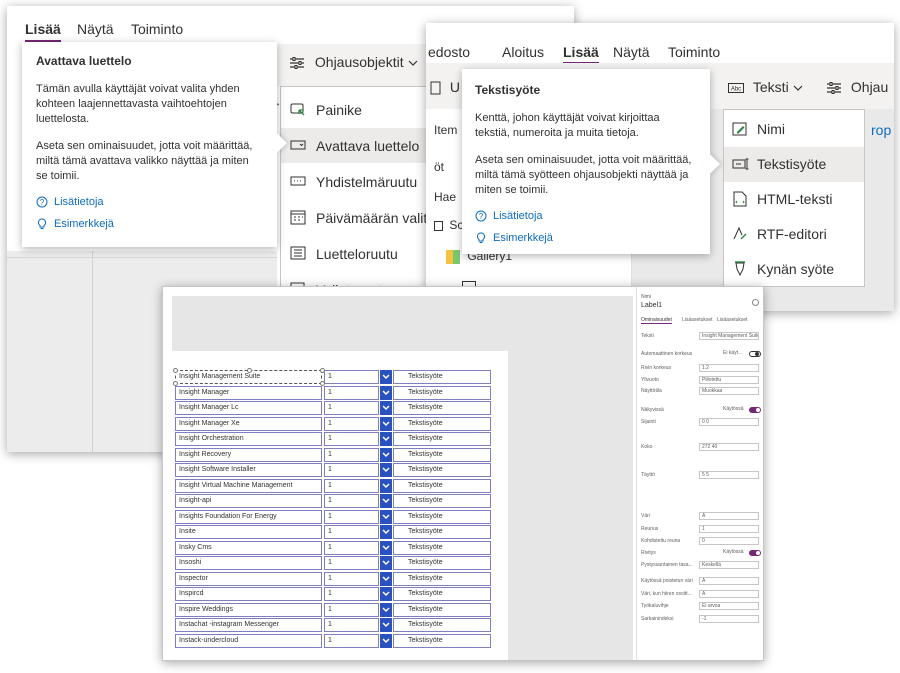  I want to click on property-value: 0 0, so click(729, 422).